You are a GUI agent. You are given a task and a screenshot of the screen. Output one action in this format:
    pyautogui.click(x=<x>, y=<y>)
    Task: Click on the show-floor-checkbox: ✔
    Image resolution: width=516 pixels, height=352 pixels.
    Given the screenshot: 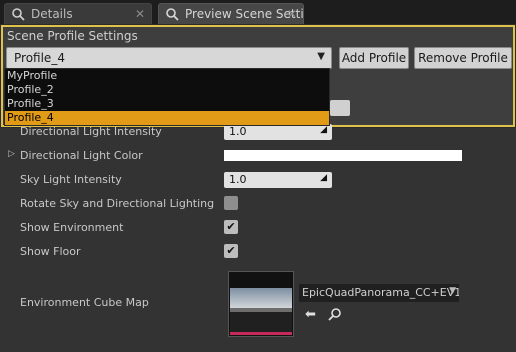 What is the action you would take?
    pyautogui.click(x=231, y=251)
    